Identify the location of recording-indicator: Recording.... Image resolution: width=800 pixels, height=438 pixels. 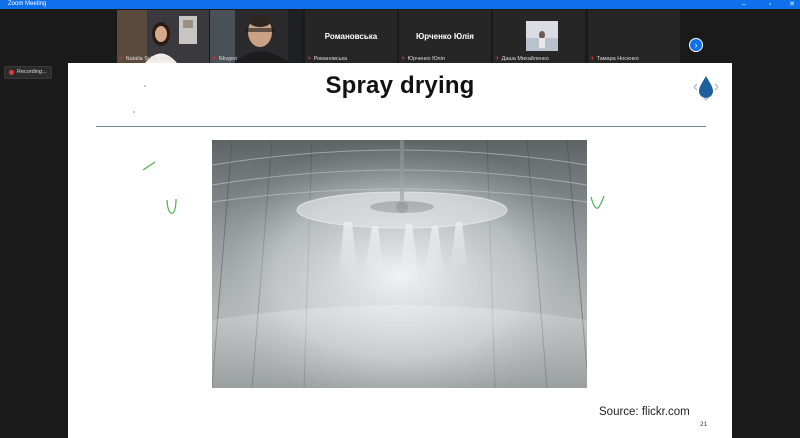
(28, 72).